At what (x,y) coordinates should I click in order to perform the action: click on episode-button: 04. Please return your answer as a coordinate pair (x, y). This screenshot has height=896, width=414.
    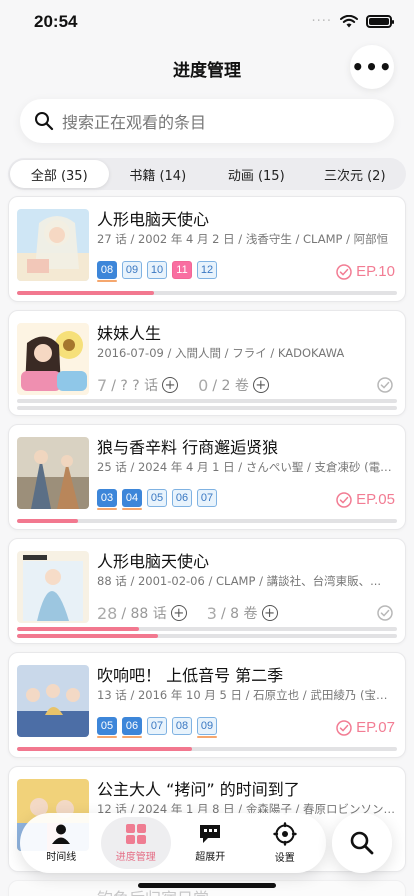
    Looking at the image, I should click on (132, 498).